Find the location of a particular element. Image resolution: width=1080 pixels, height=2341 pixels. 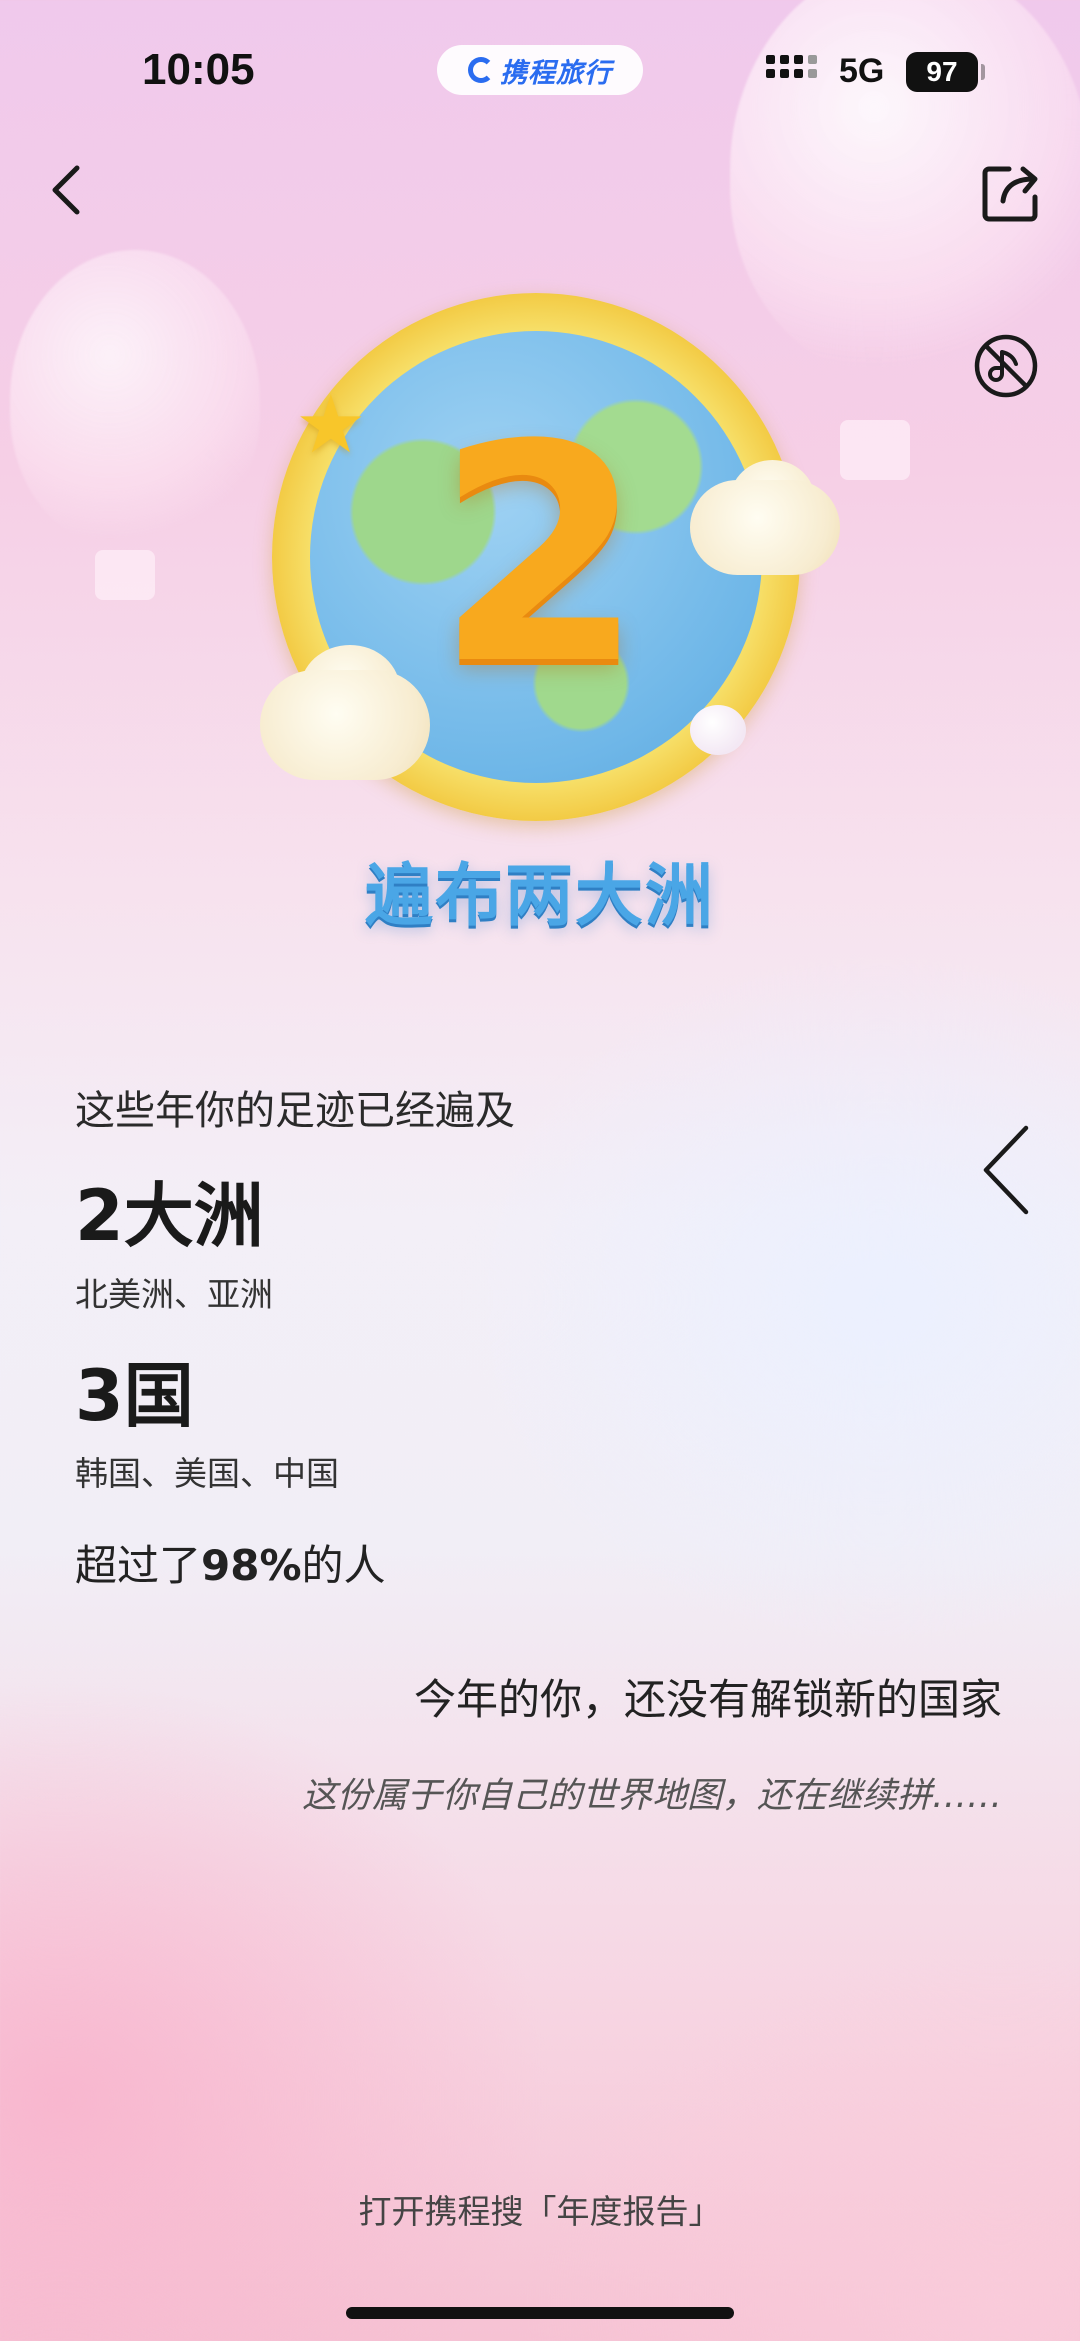

cloud-right is located at coordinates (765, 527).